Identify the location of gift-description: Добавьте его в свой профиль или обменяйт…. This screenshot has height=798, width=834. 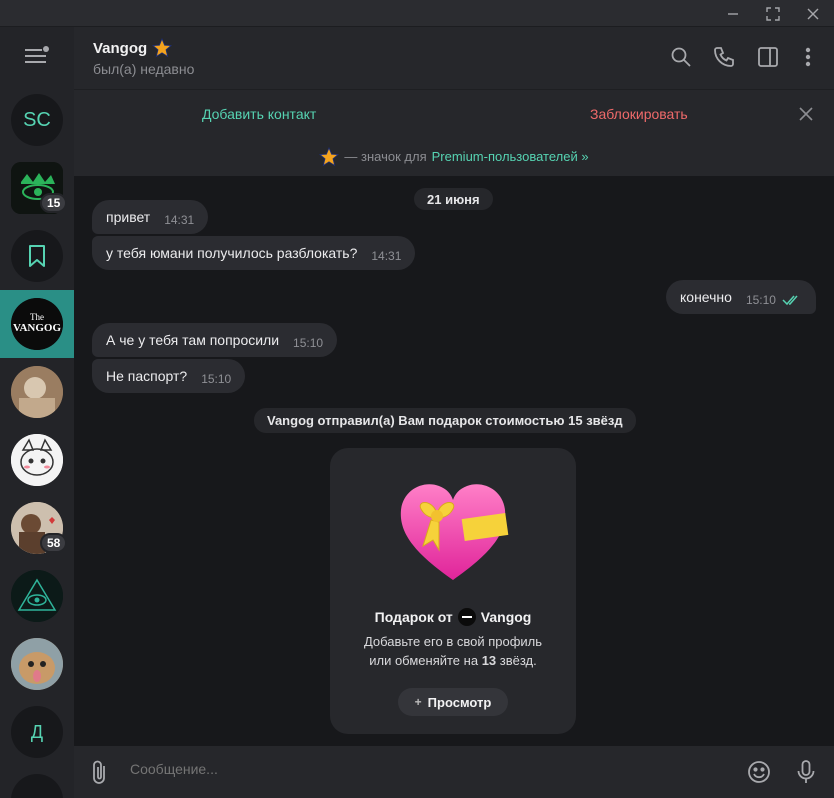
(453, 651).